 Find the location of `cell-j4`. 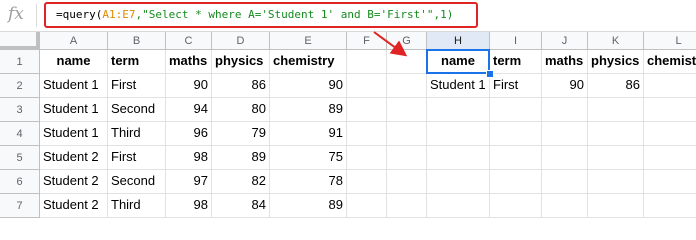

cell-j4 is located at coordinates (565, 134).